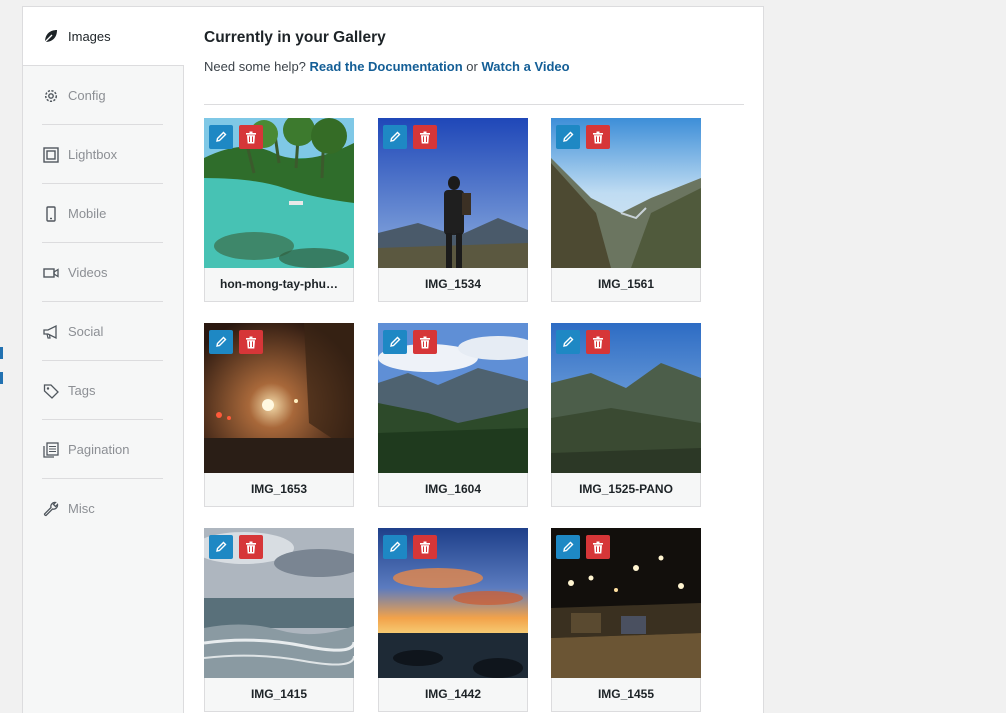  What do you see at coordinates (81, 508) in the screenshot?
I see `tab-label: Misc` at bounding box center [81, 508].